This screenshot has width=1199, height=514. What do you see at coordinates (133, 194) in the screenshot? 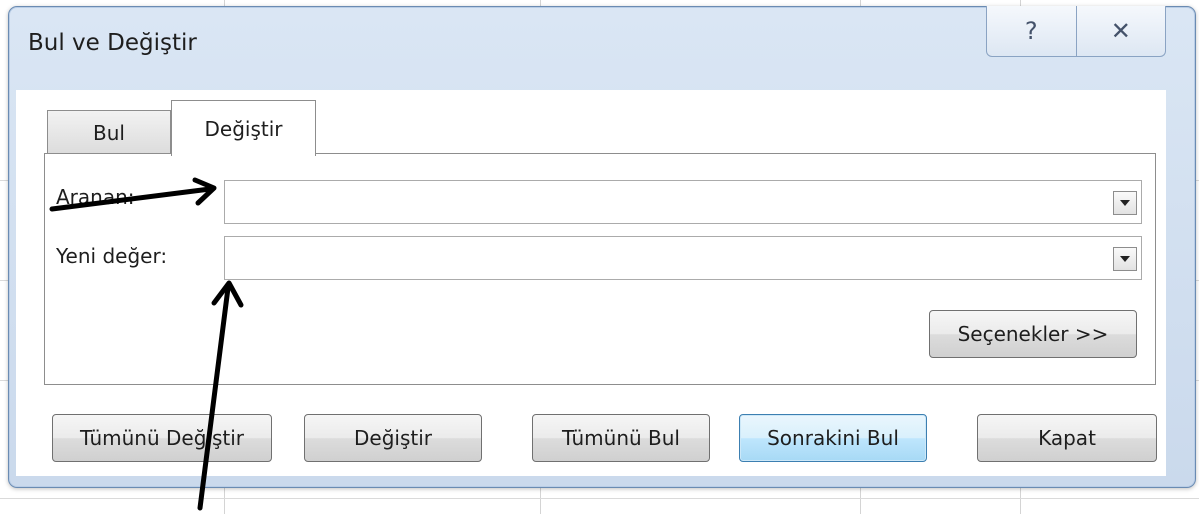
I see `arrow-to-find-field` at bounding box center [133, 194].